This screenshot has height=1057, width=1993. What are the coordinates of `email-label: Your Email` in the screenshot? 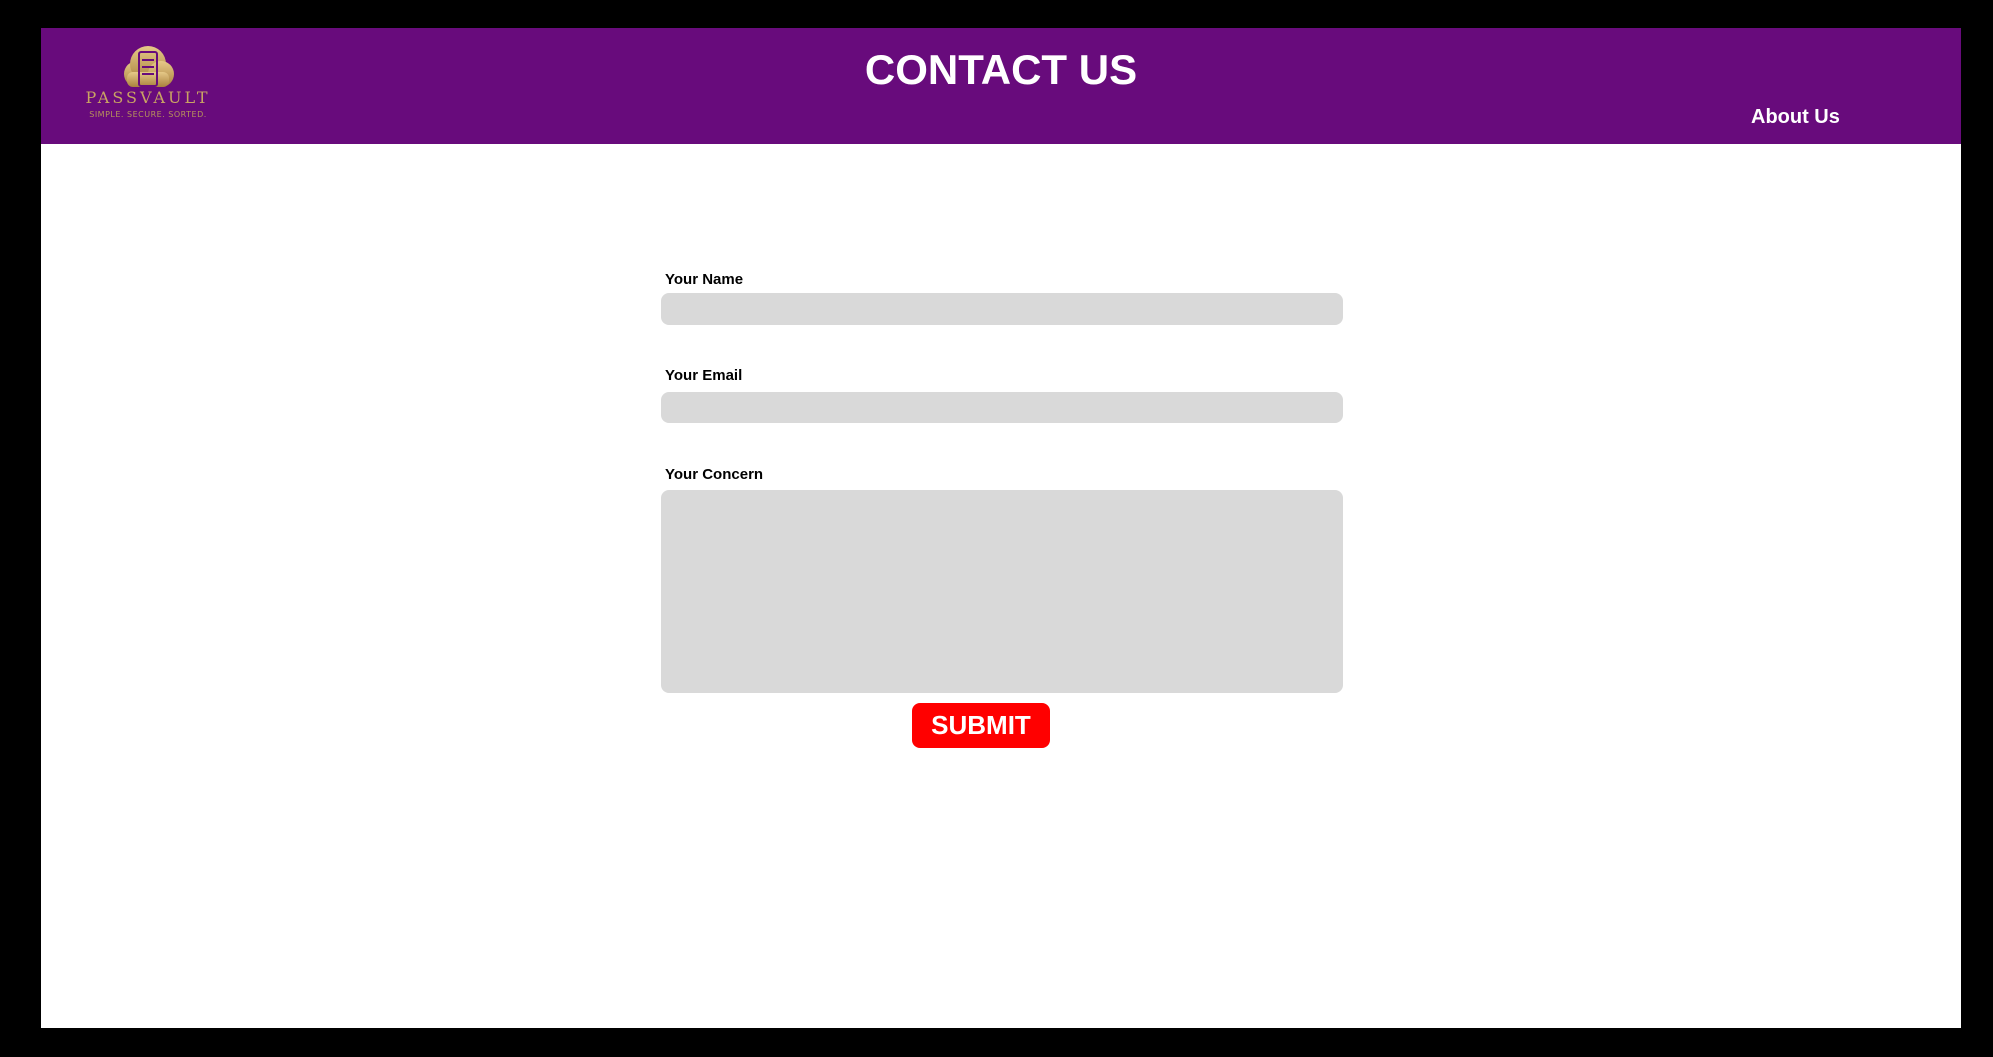 It's located at (704, 375).